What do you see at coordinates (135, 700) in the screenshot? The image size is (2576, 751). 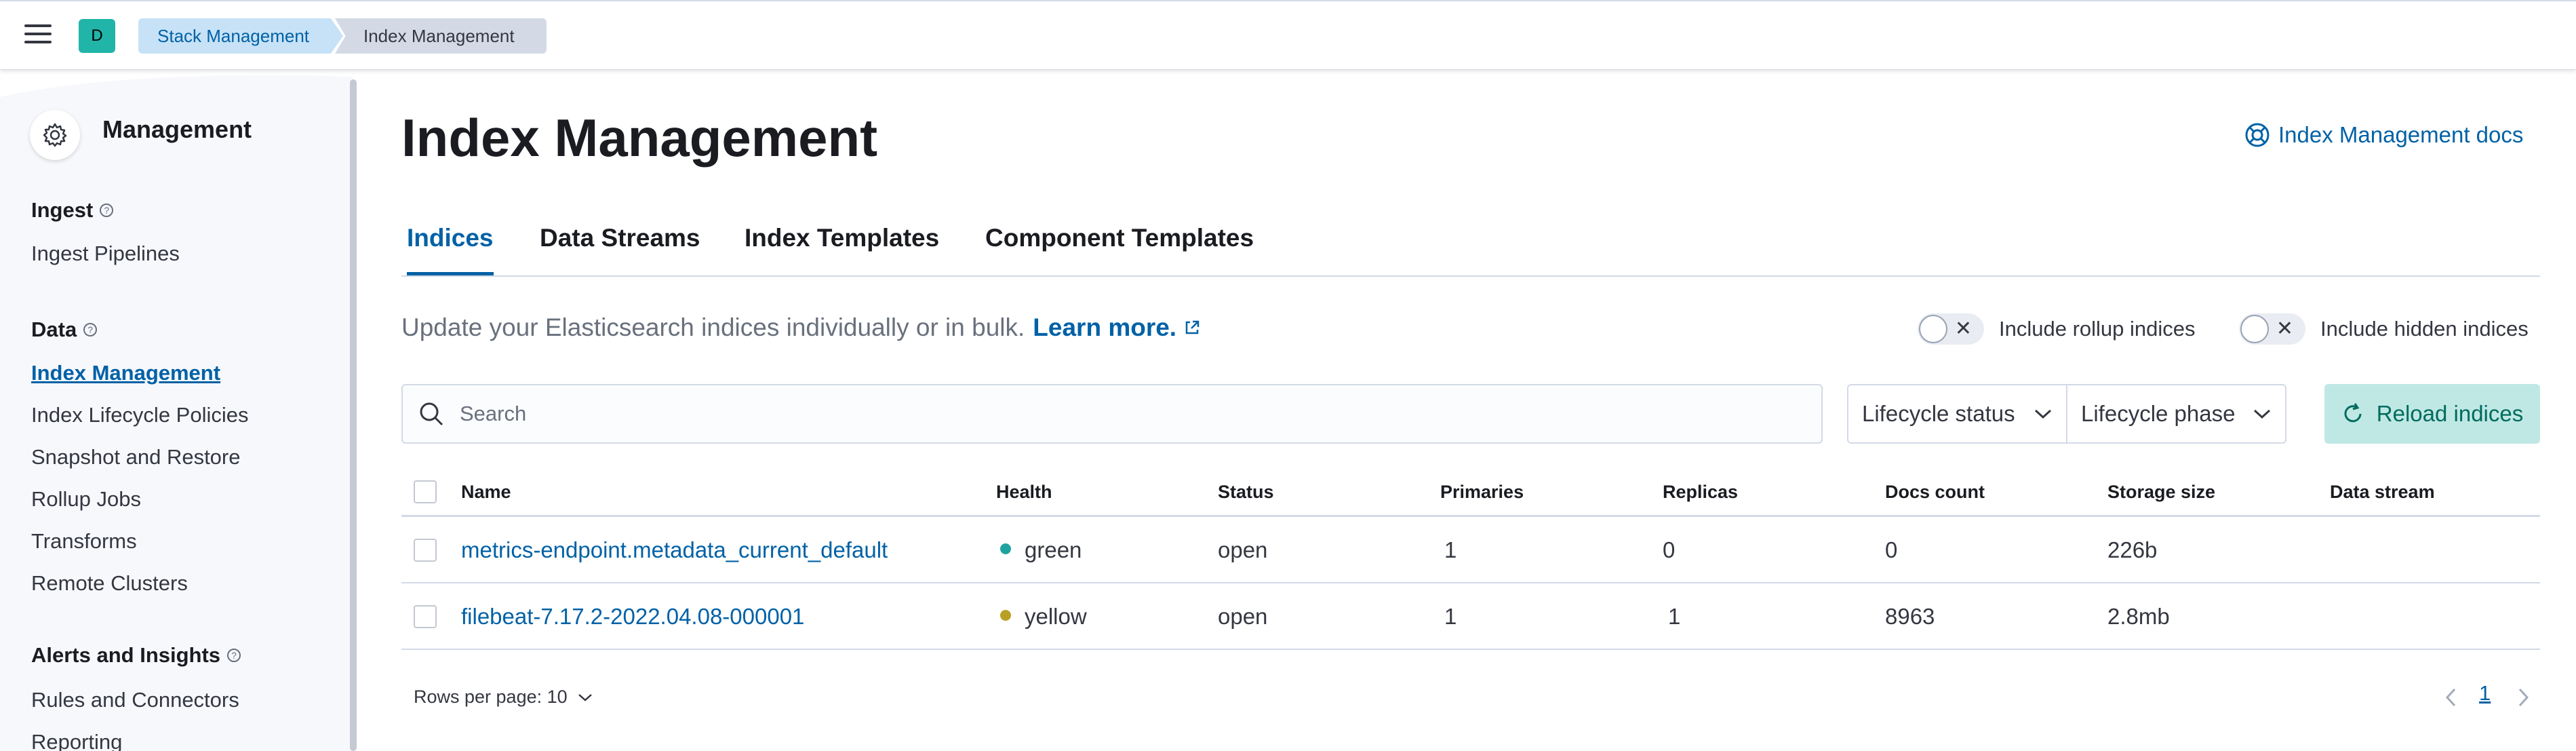 I see `sidebar-item-rules-and-connectors: Rules and Connectors` at bounding box center [135, 700].